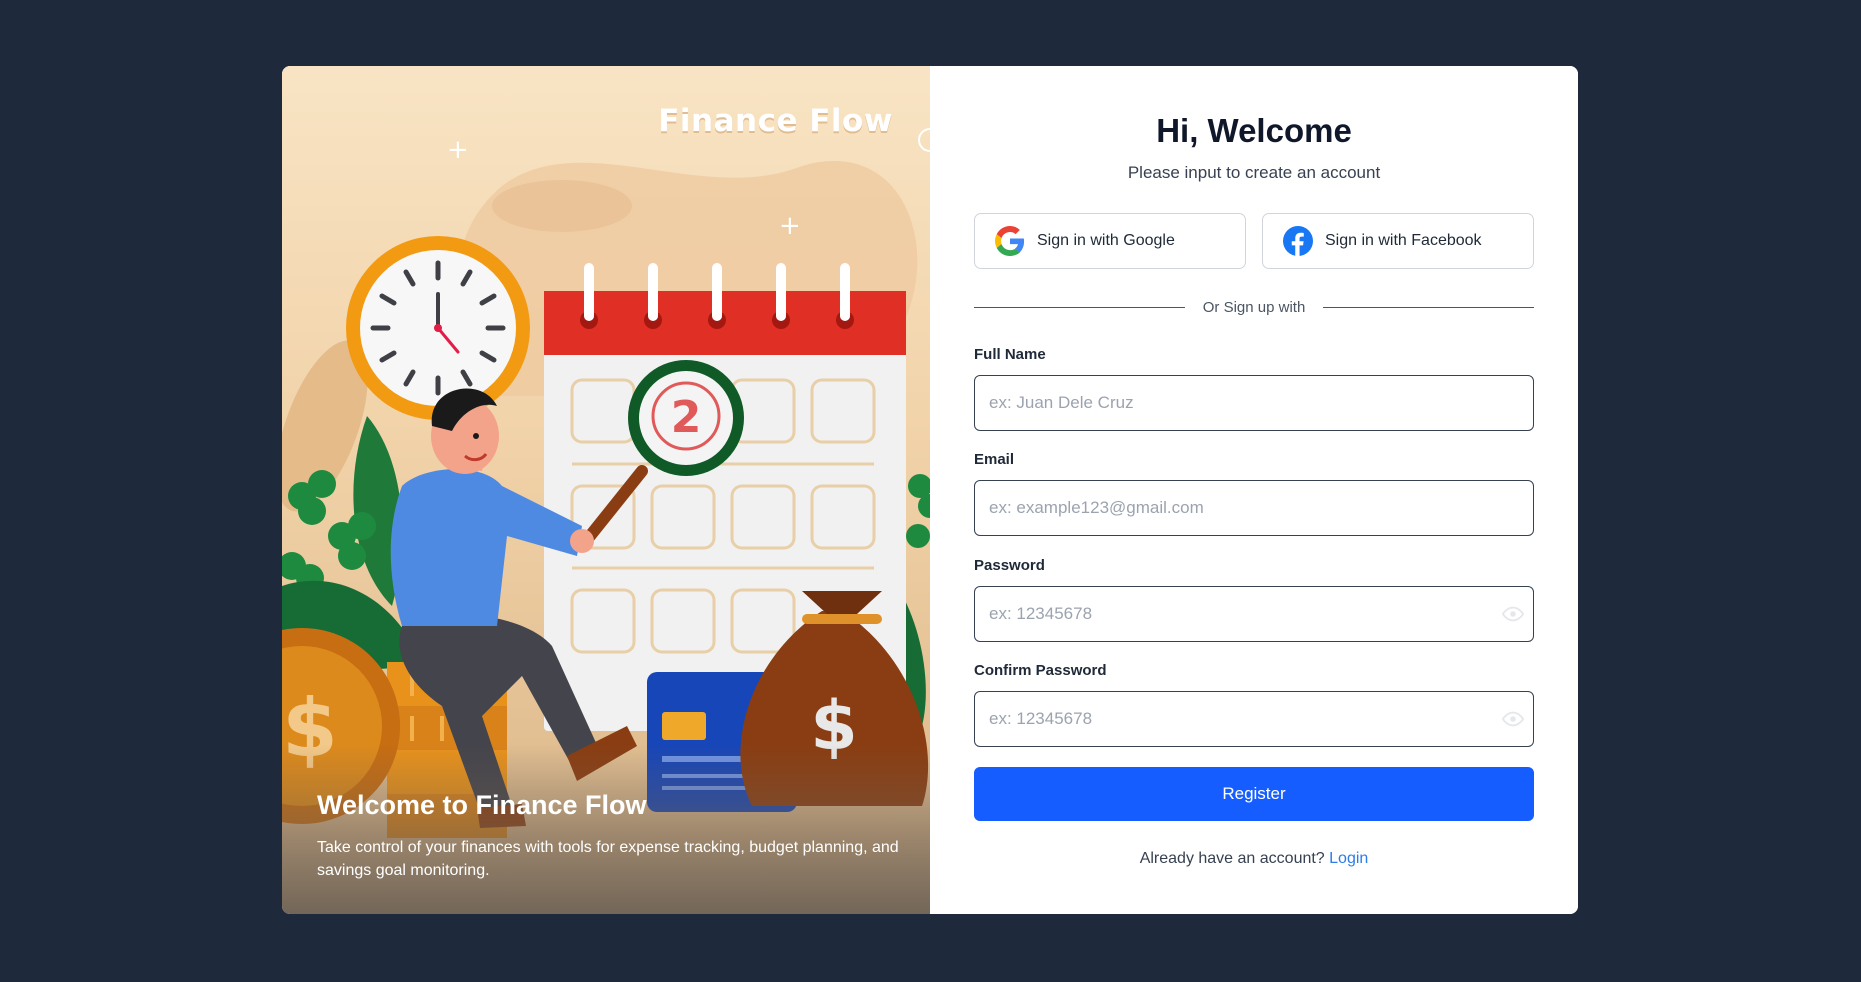  Describe the element at coordinates (1254, 614) in the screenshot. I see `password-input` at that location.